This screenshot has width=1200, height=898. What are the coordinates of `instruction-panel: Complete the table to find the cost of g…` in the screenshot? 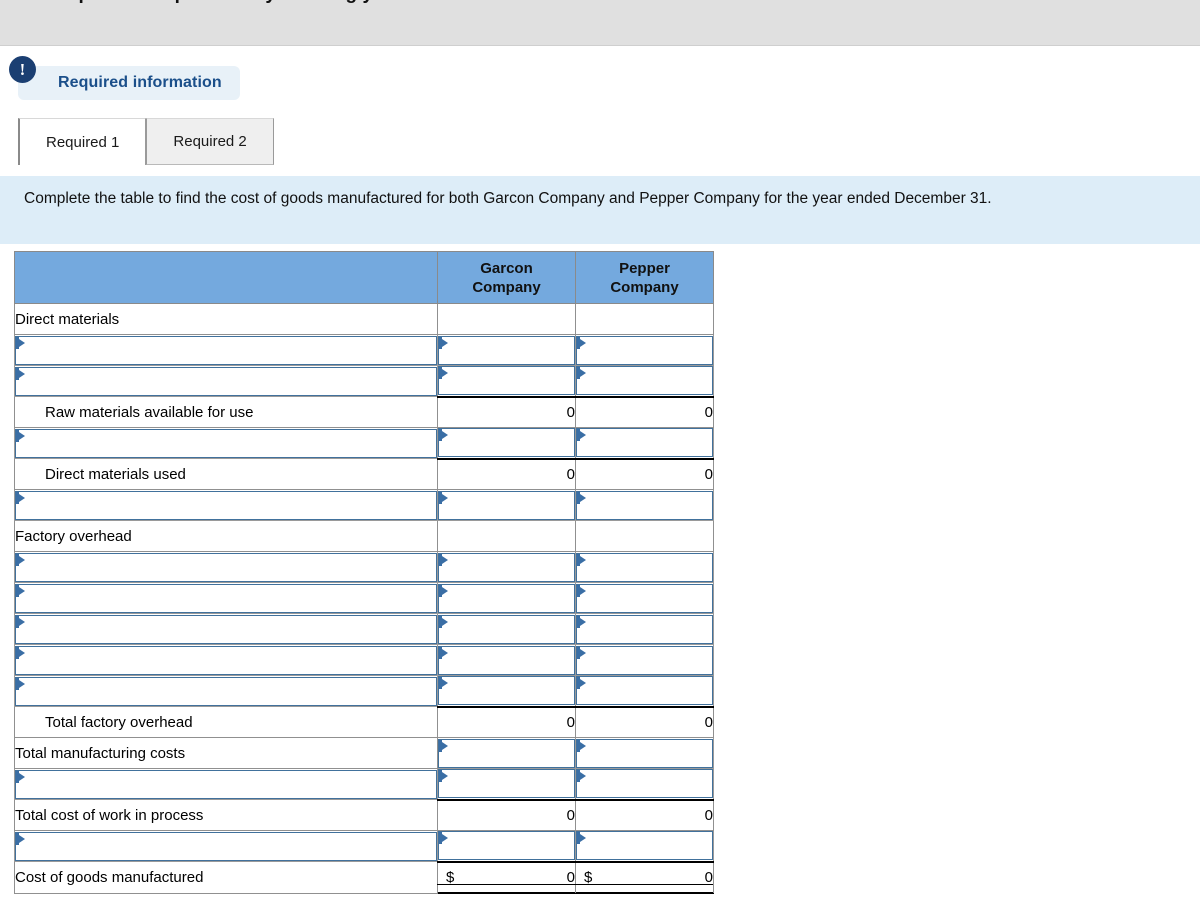 It's located at (600, 210).